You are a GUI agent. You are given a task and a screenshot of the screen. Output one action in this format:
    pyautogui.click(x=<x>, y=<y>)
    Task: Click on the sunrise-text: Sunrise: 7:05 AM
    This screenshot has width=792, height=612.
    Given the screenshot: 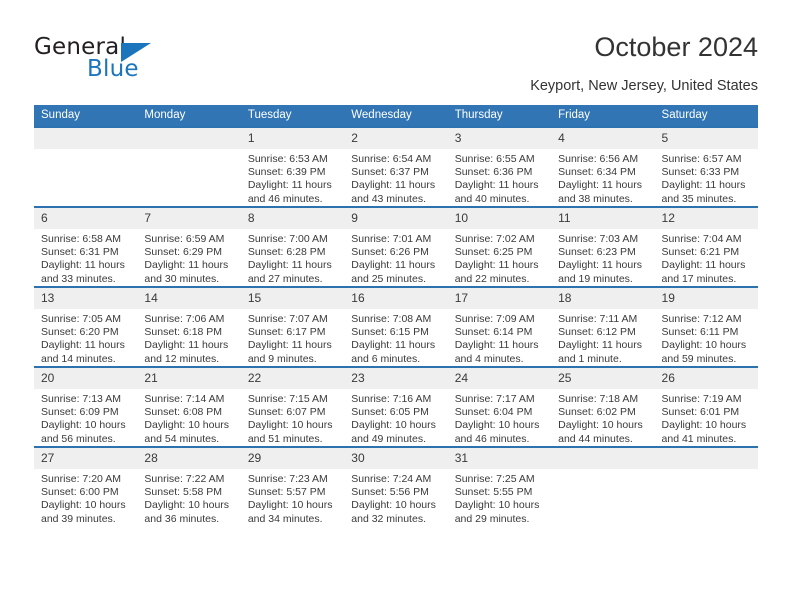 What is the action you would take?
    pyautogui.click(x=81, y=319)
    